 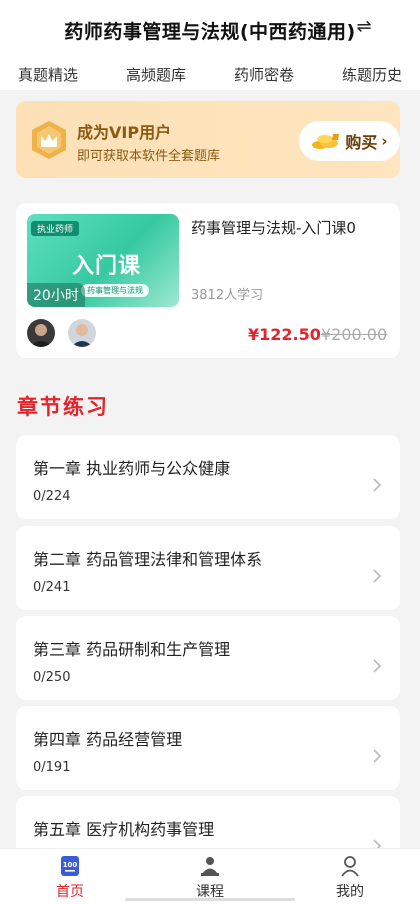 What do you see at coordinates (208, 139) in the screenshot?
I see `vip-banner: 成为VIP用户 即可获取本软件全套题库 购买 ›` at bounding box center [208, 139].